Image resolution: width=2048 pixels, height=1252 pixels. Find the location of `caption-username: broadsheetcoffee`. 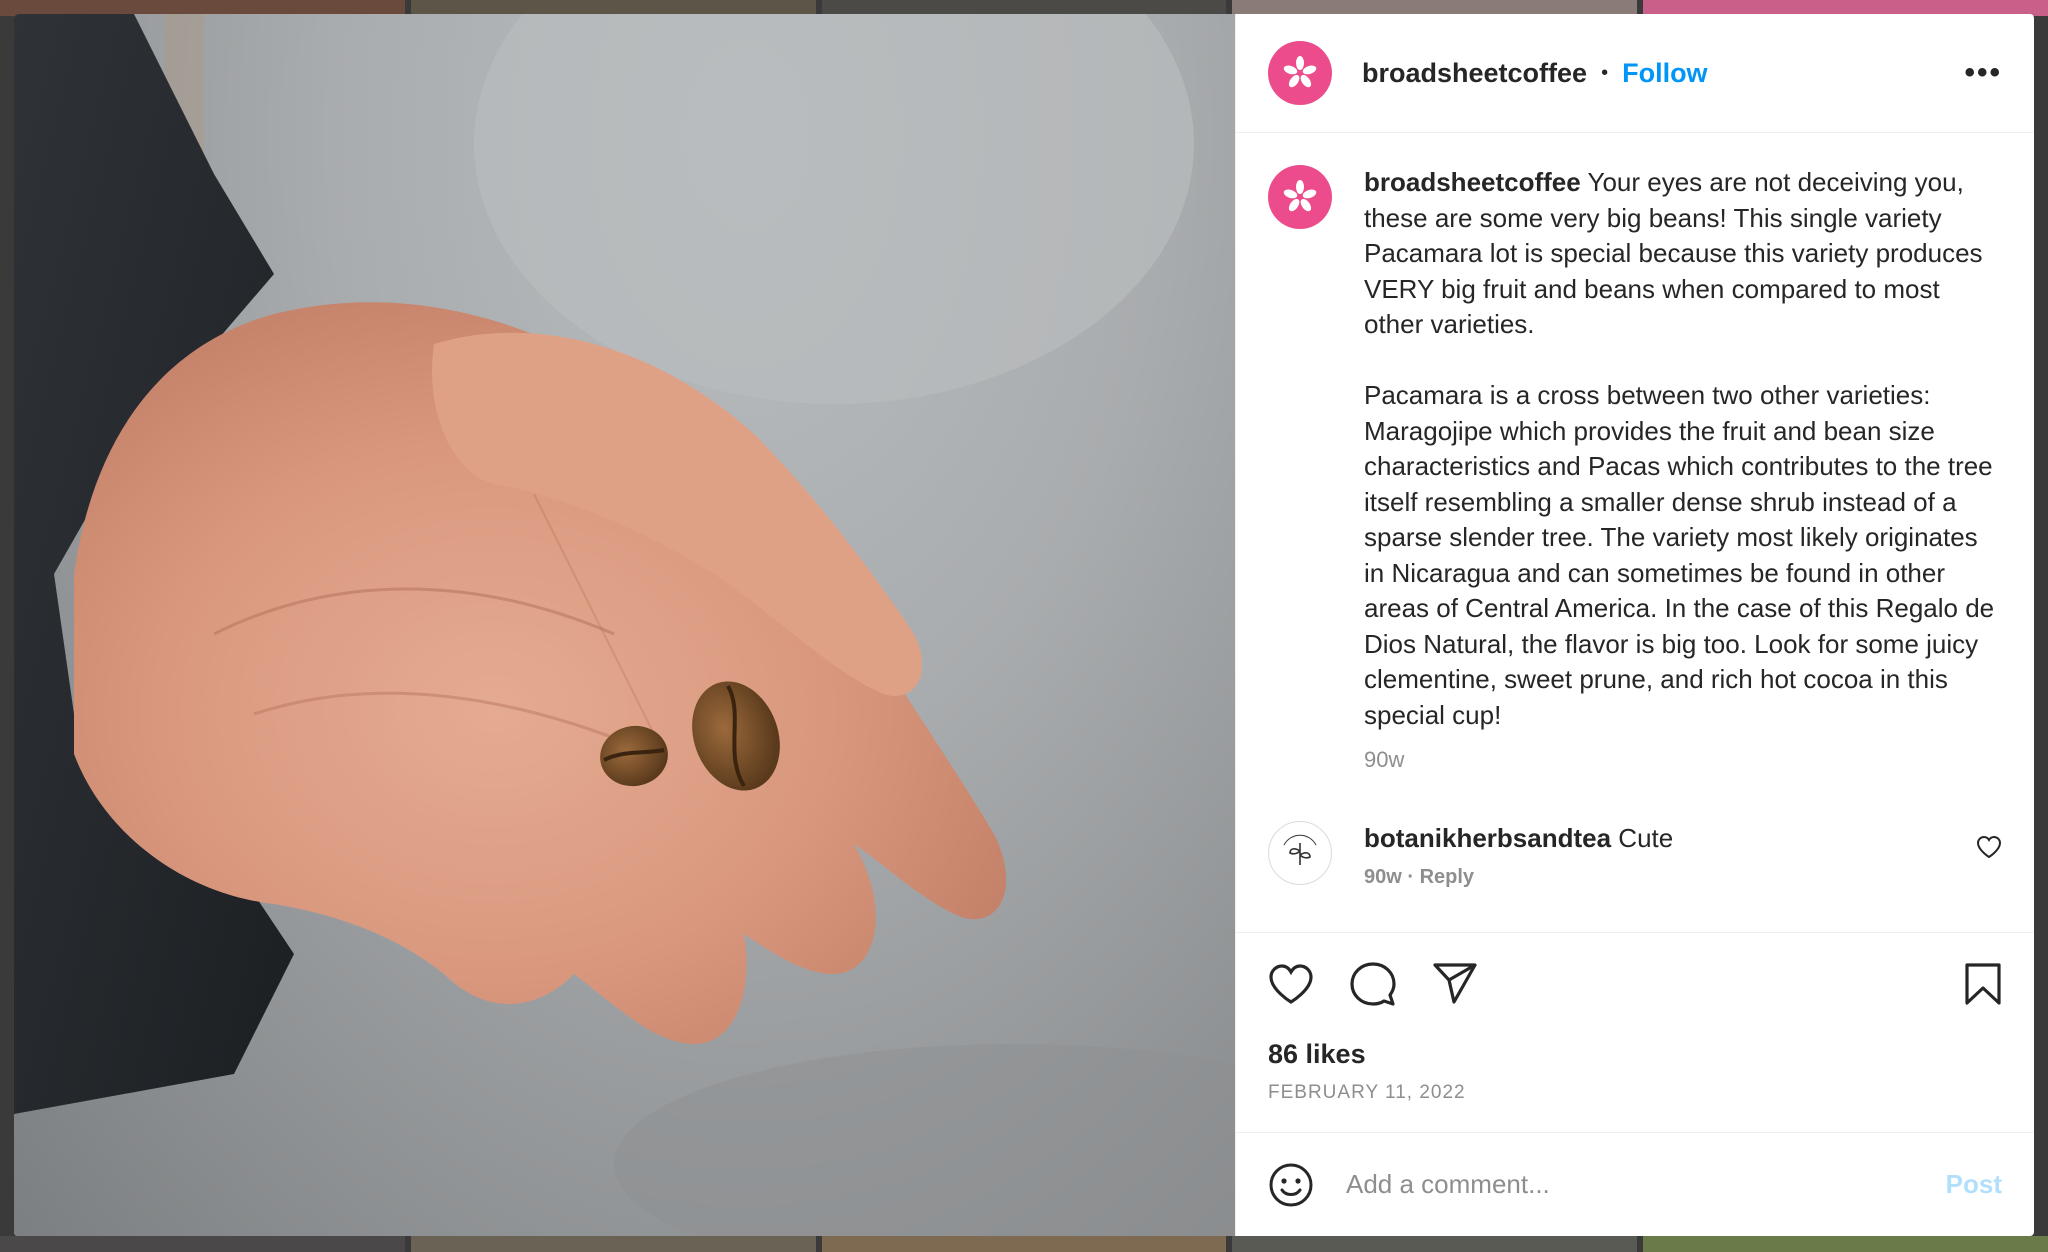

caption-username: broadsheetcoffee is located at coordinates (1472, 182).